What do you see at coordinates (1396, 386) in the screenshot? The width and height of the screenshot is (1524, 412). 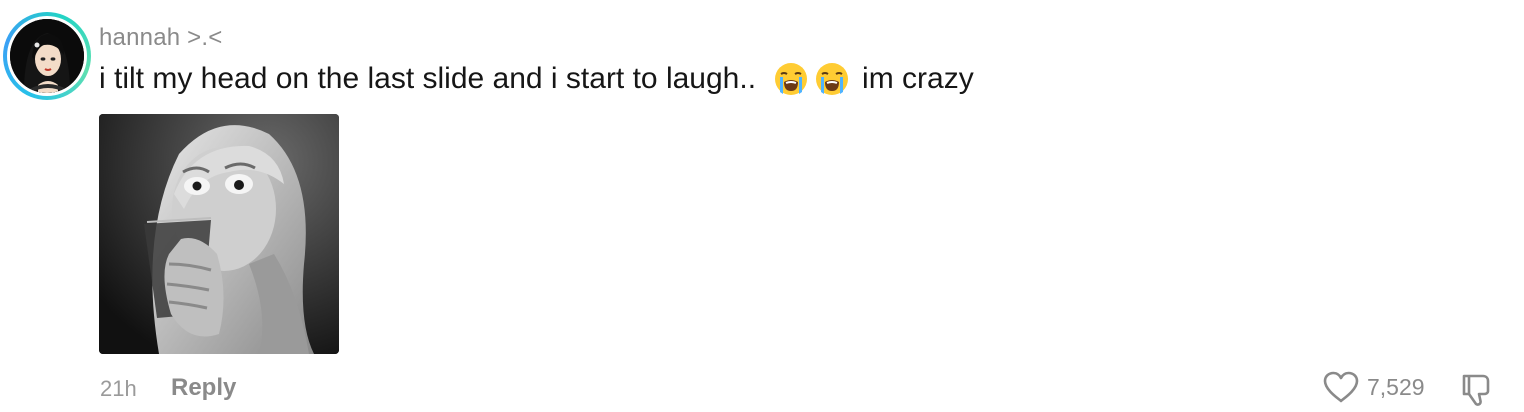 I see `like-count: 7,529` at bounding box center [1396, 386].